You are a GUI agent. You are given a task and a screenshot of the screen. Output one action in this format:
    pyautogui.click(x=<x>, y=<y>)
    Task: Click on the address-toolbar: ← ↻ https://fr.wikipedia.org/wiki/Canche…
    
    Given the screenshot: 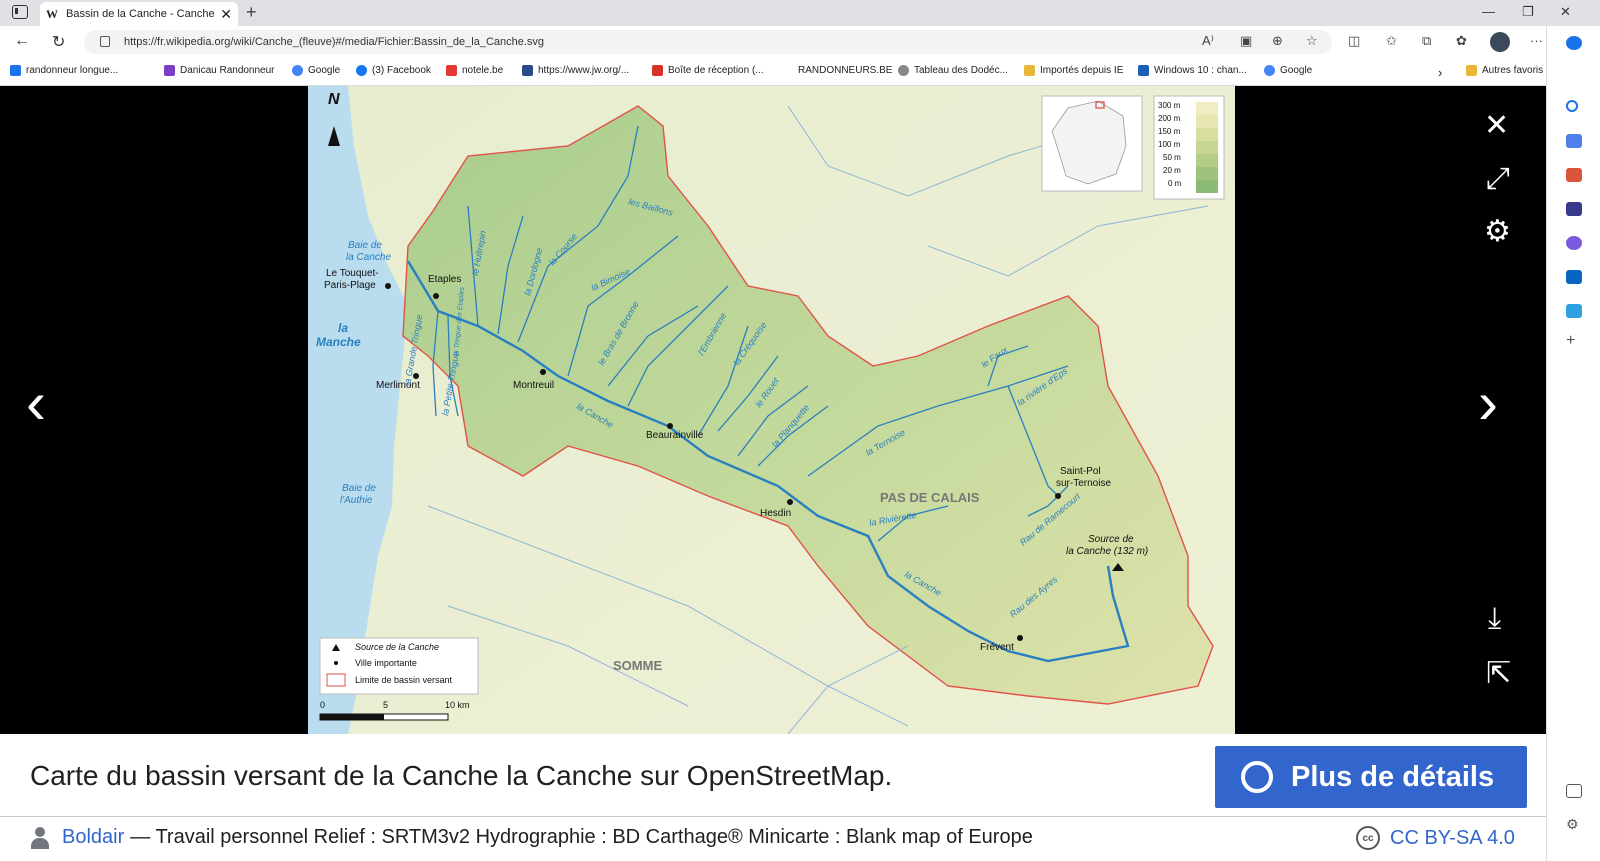 What is the action you would take?
    pyautogui.click(x=800, y=42)
    